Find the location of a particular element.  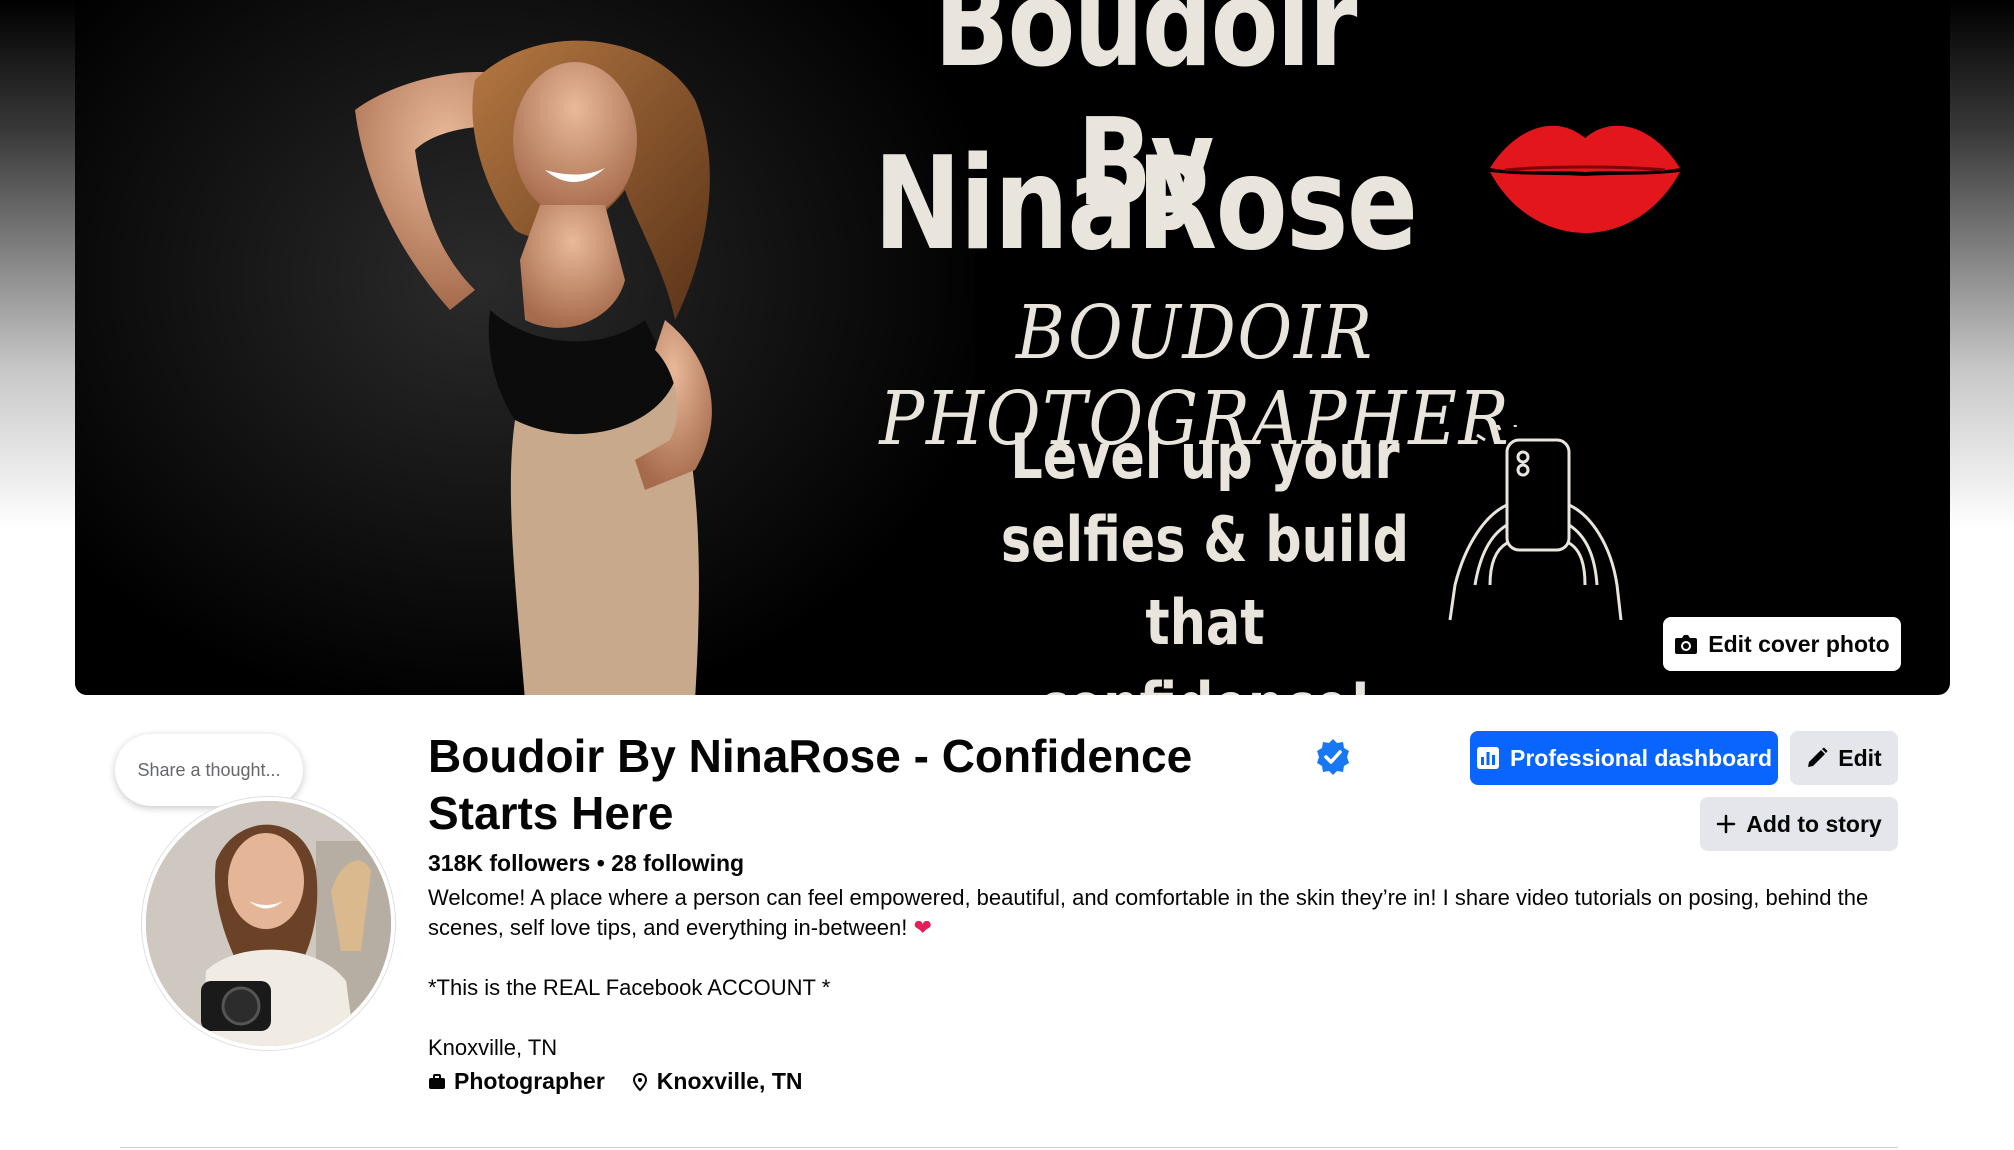

section-divider is located at coordinates (1009, 1147).